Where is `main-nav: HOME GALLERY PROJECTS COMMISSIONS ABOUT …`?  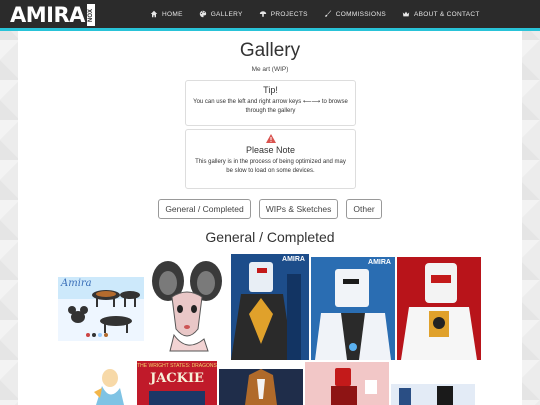 main-nav: HOME GALLERY PROJECTS COMMISSIONS ABOUT … is located at coordinates (315, 14).